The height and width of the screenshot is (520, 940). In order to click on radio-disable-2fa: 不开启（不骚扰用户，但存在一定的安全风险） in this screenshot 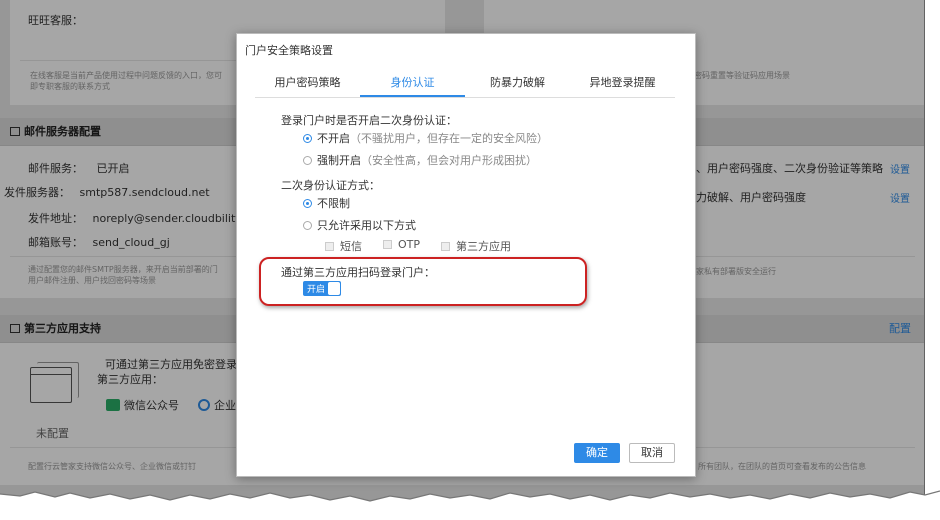, I will do `click(425, 138)`.